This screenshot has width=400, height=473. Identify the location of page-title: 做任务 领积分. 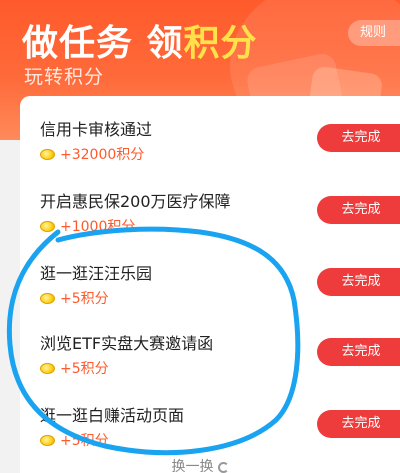
(140, 40).